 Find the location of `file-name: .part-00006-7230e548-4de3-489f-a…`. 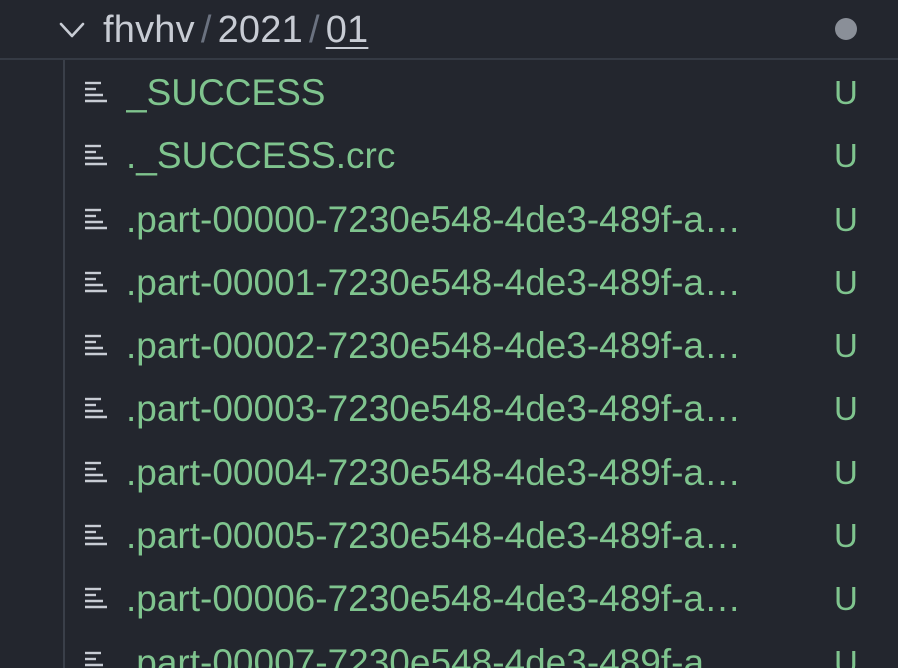

file-name: .part-00006-7230e548-4de3-489f-a… is located at coordinates (434, 599).